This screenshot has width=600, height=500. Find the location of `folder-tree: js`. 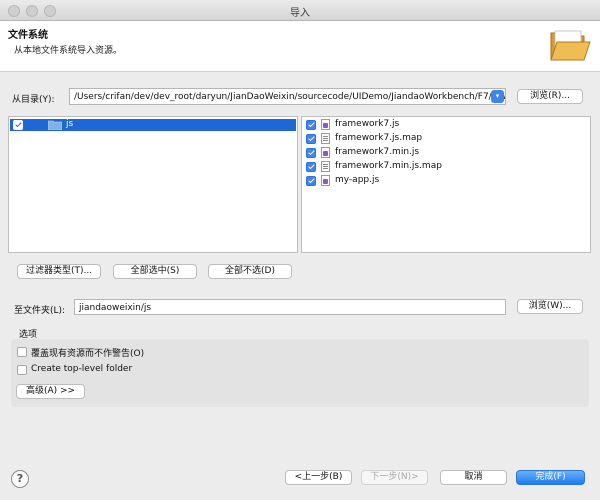

folder-tree: js is located at coordinates (153, 184).